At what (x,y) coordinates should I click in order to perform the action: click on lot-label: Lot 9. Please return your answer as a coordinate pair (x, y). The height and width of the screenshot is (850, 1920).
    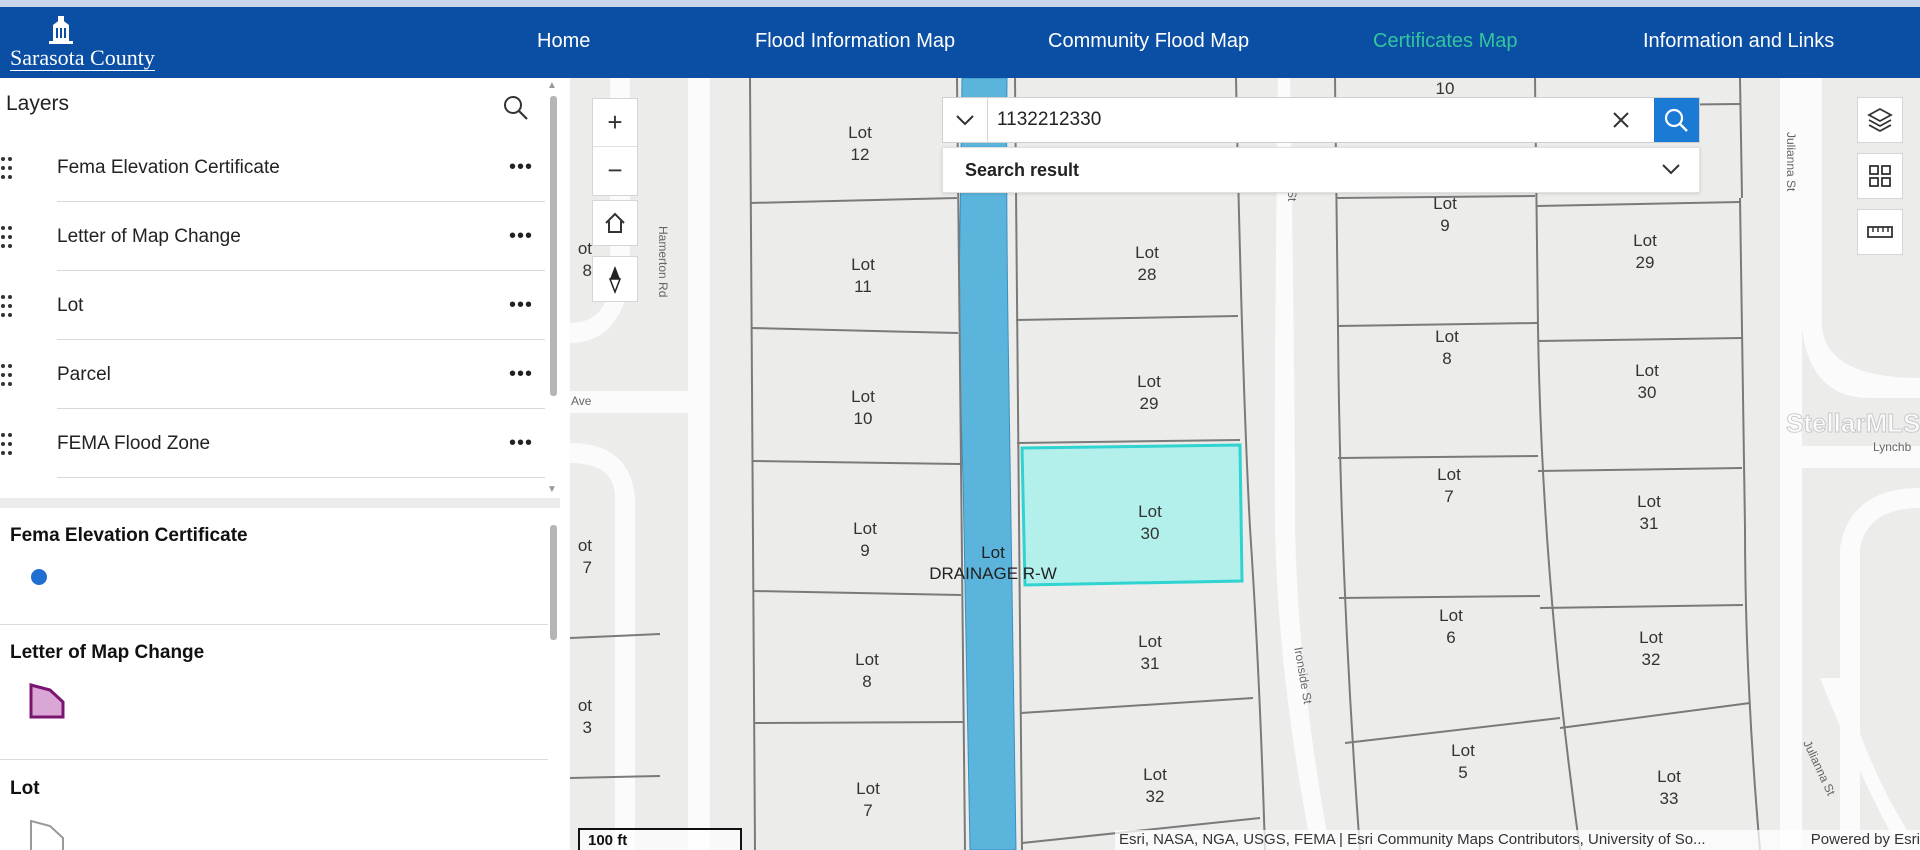
    Looking at the image, I should click on (865, 539).